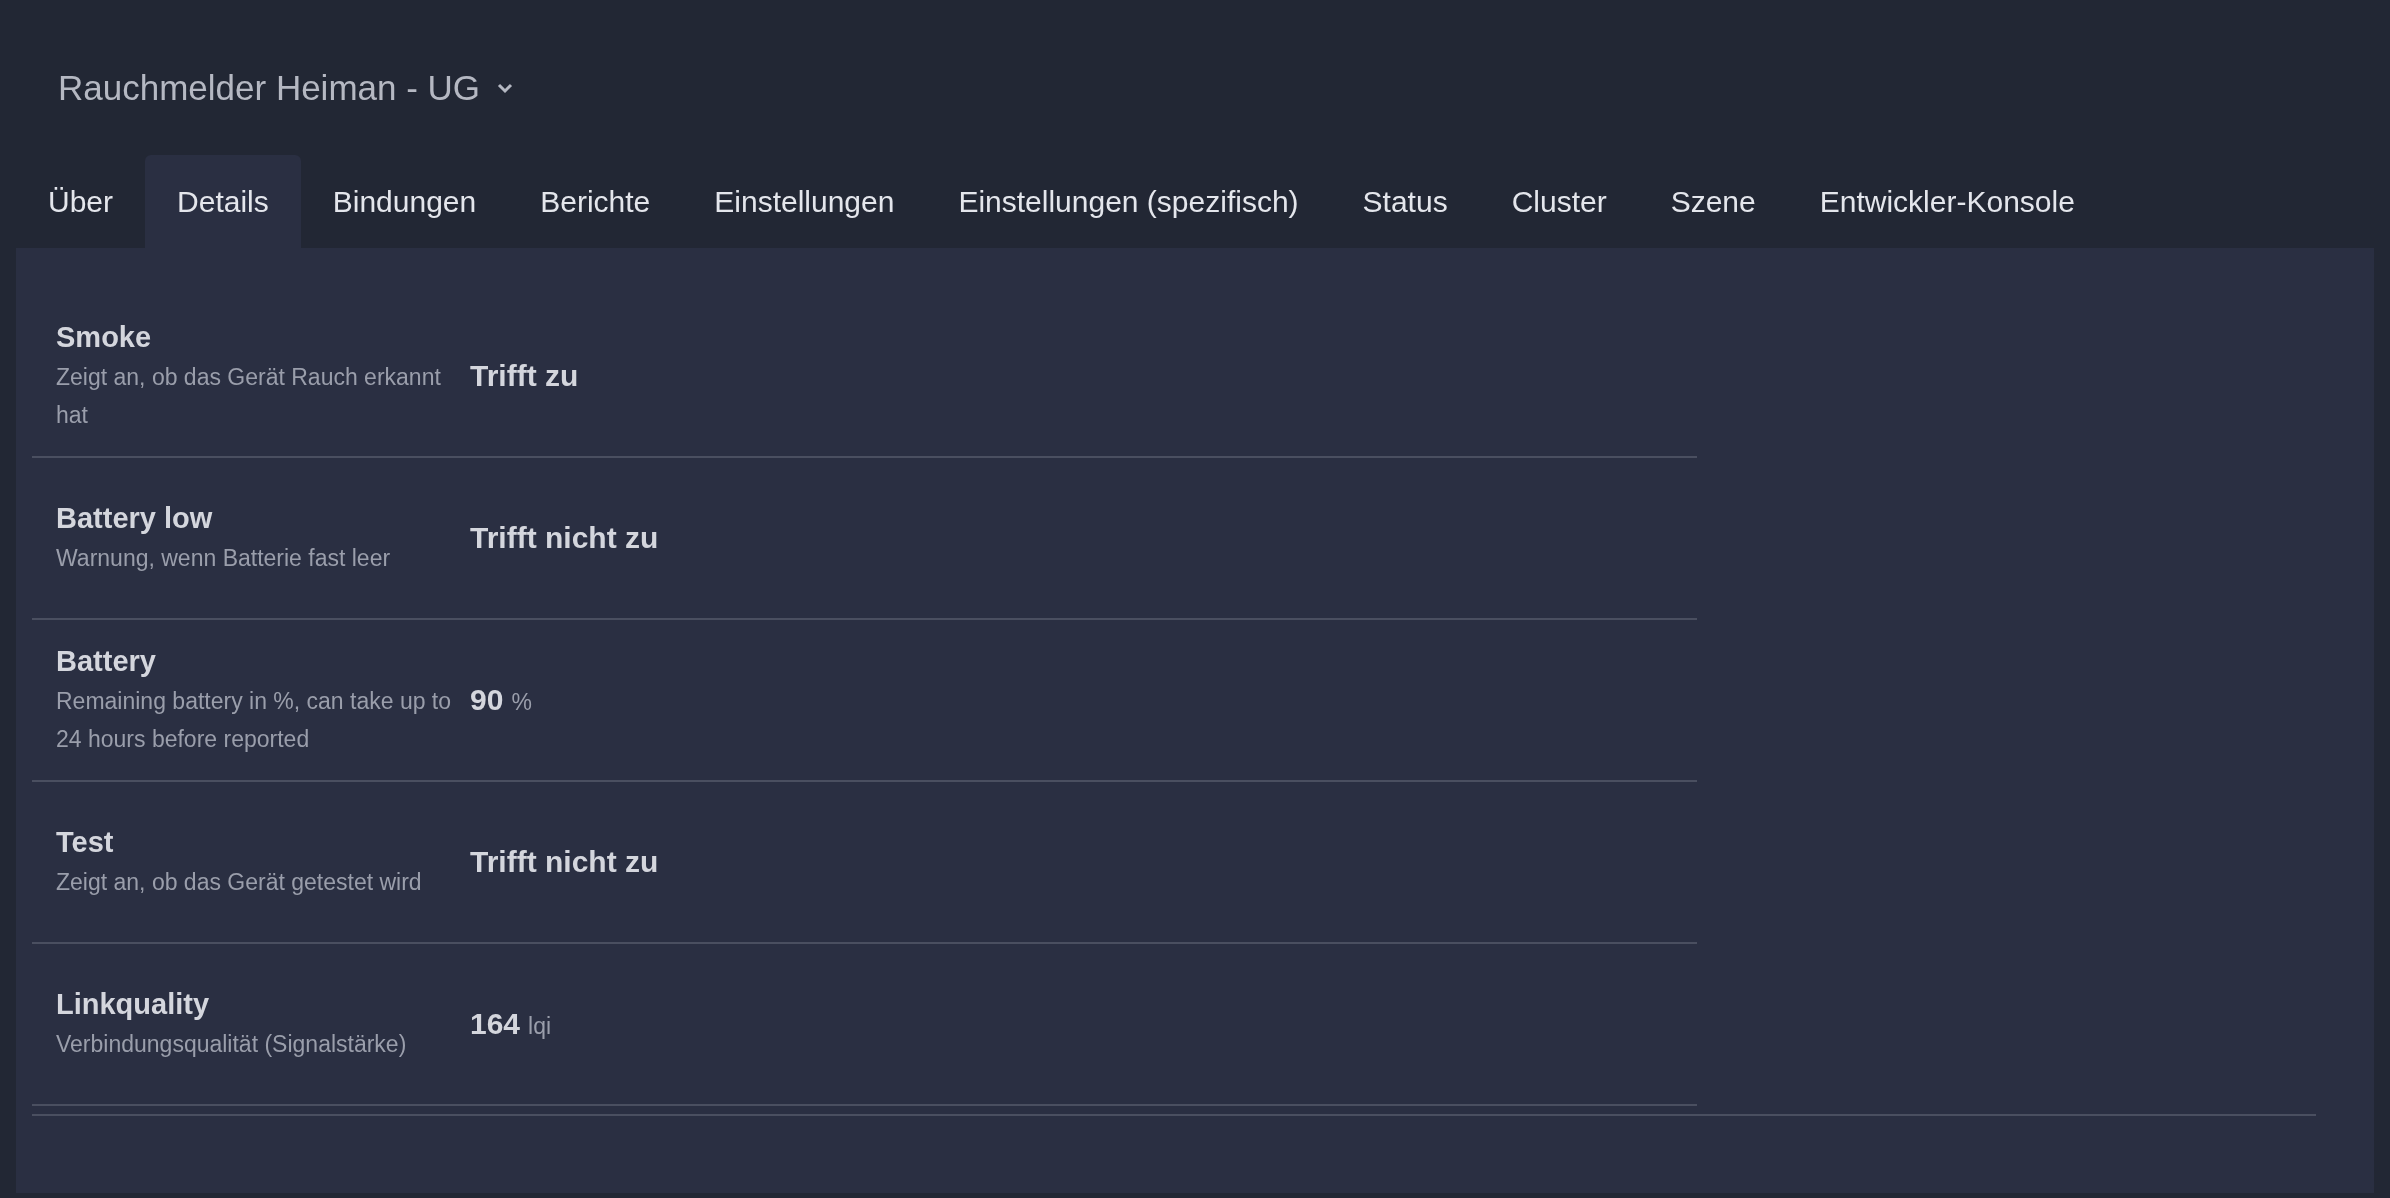 The width and height of the screenshot is (2390, 1198). I want to click on device-title: Rauchmelder Heiman - UG, so click(269, 88).